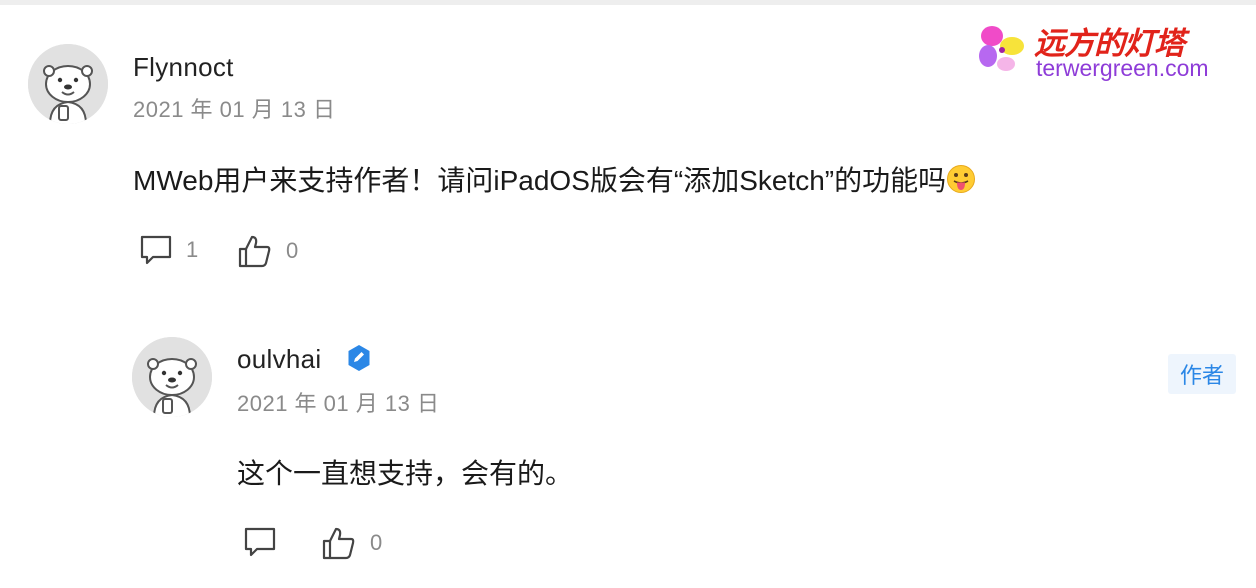  I want to click on watermark-url: terwergreen.com, so click(1122, 68).